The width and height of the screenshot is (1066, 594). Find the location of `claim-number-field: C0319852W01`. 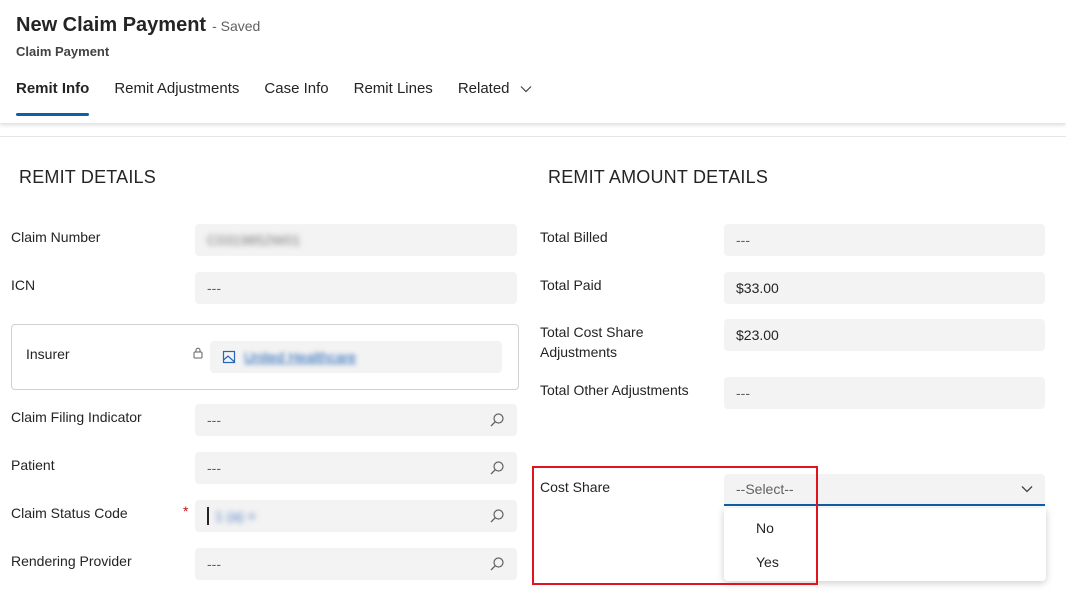

claim-number-field: C0319852W01 is located at coordinates (356, 240).